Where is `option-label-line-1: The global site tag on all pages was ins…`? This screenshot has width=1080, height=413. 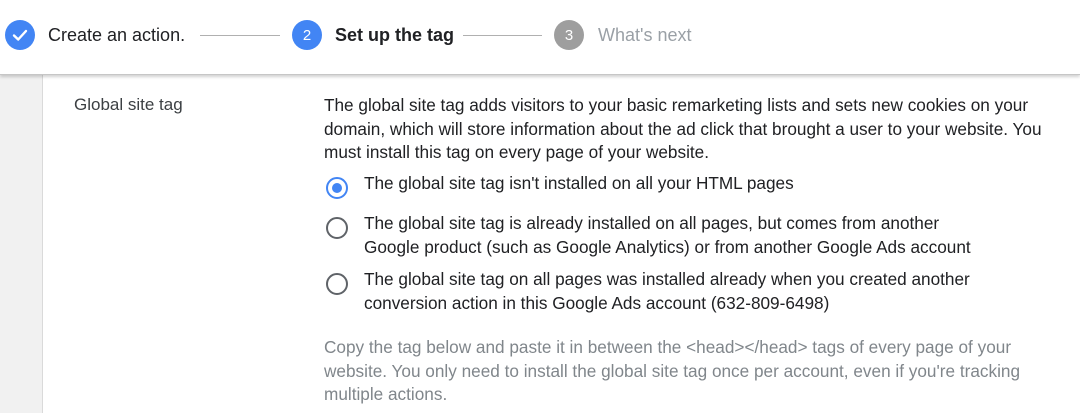 option-label-line-1: The global site tag on all pages was ins… is located at coordinates (667, 279).